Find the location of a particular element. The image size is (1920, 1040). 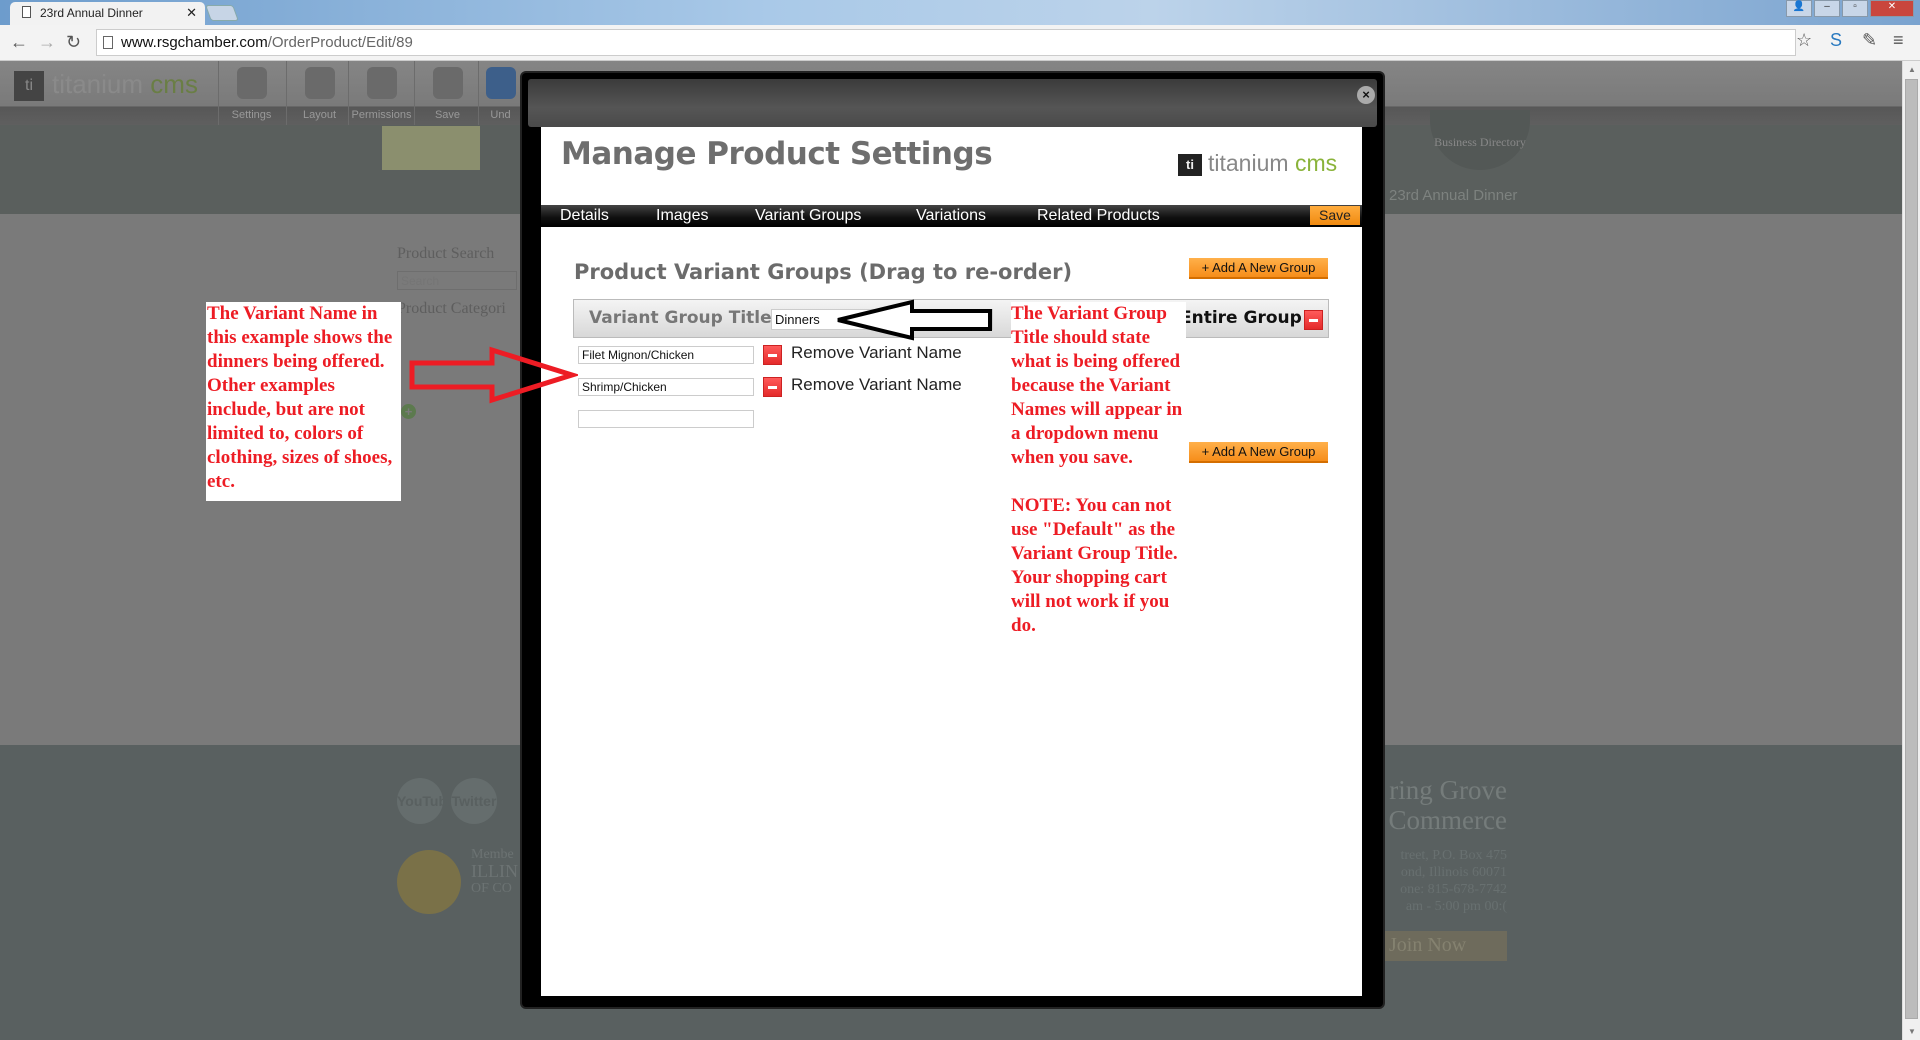

menu-icon: ≡ is located at coordinates (1898, 40).